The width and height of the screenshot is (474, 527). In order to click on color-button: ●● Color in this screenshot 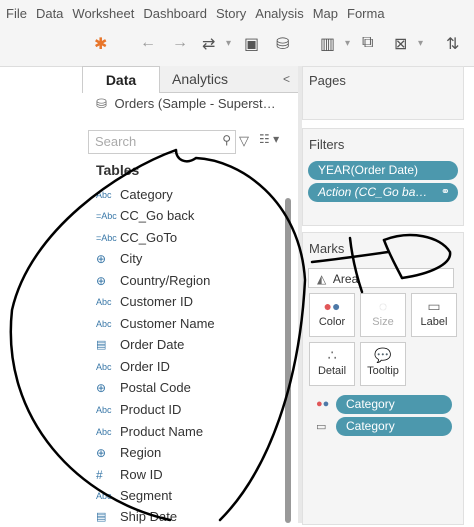, I will do `click(332, 315)`.